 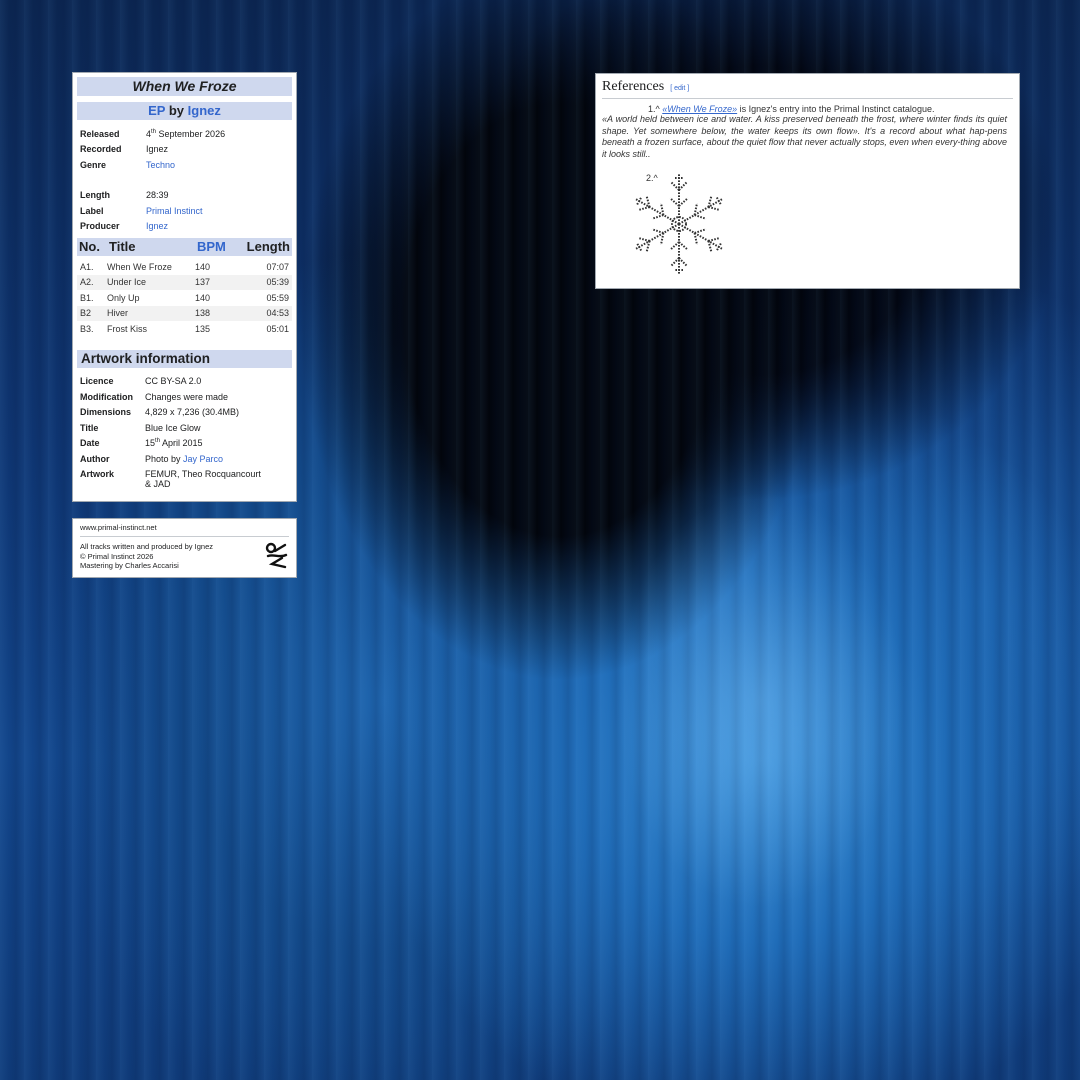 I want to click on release-type-link: EP, so click(x=156, y=110).